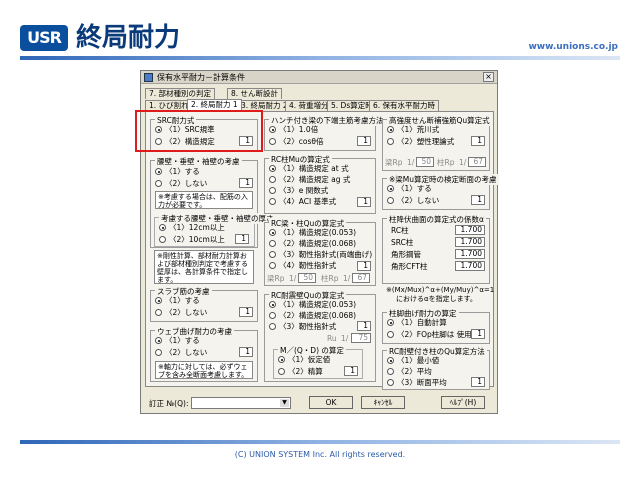 Image resolution: width=640 pixels, height=480 pixels. Describe the element at coordinates (478, 200) in the screenshot. I see `mu-section-value-field: 1` at that location.